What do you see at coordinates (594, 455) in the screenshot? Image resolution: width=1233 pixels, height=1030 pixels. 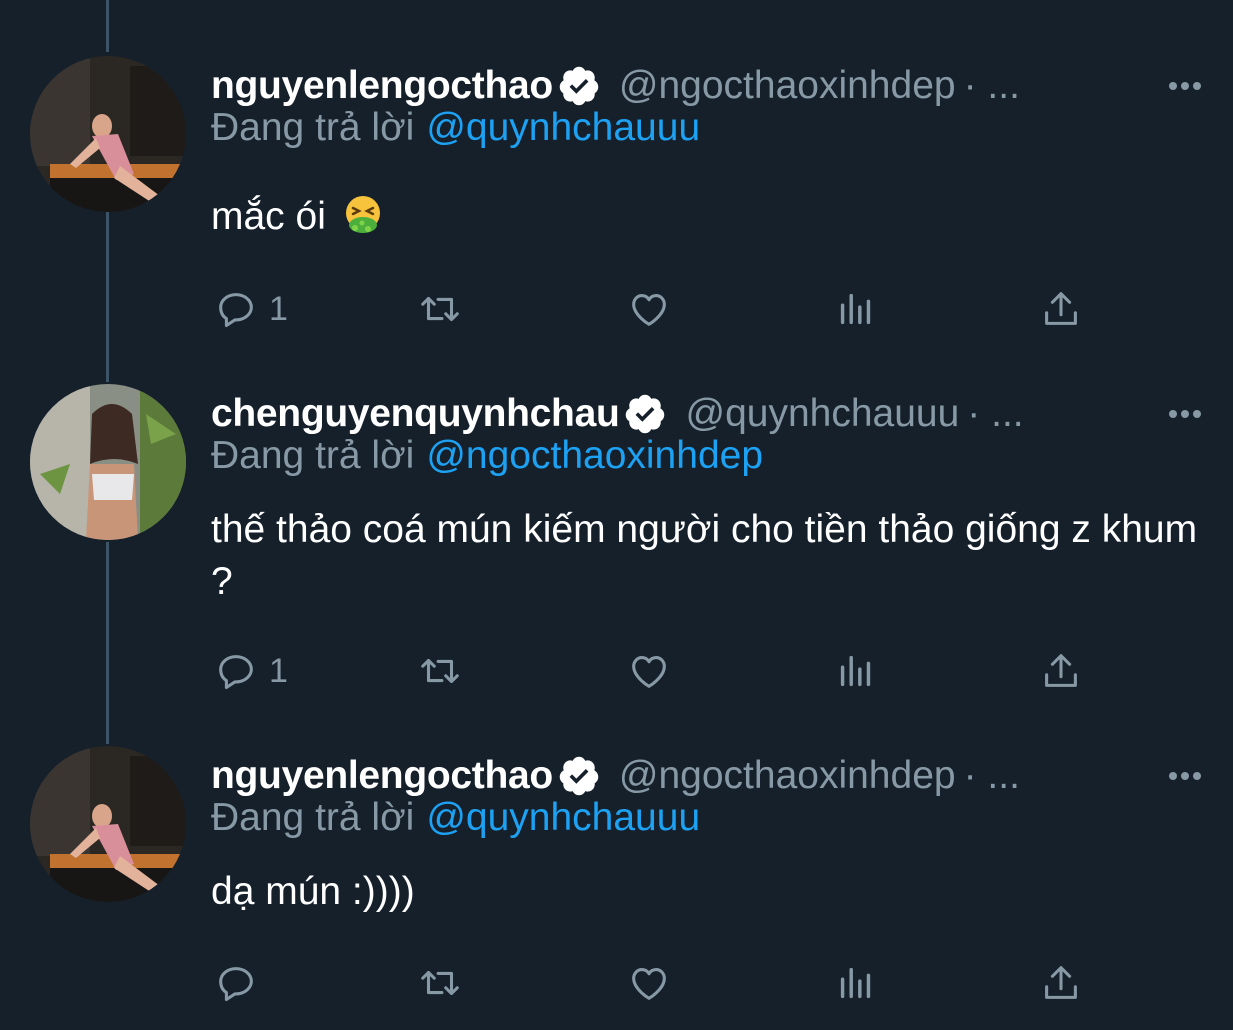 I see `replying-to-handle: @ngocthaoxinhdep` at bounding box center [594, 455].